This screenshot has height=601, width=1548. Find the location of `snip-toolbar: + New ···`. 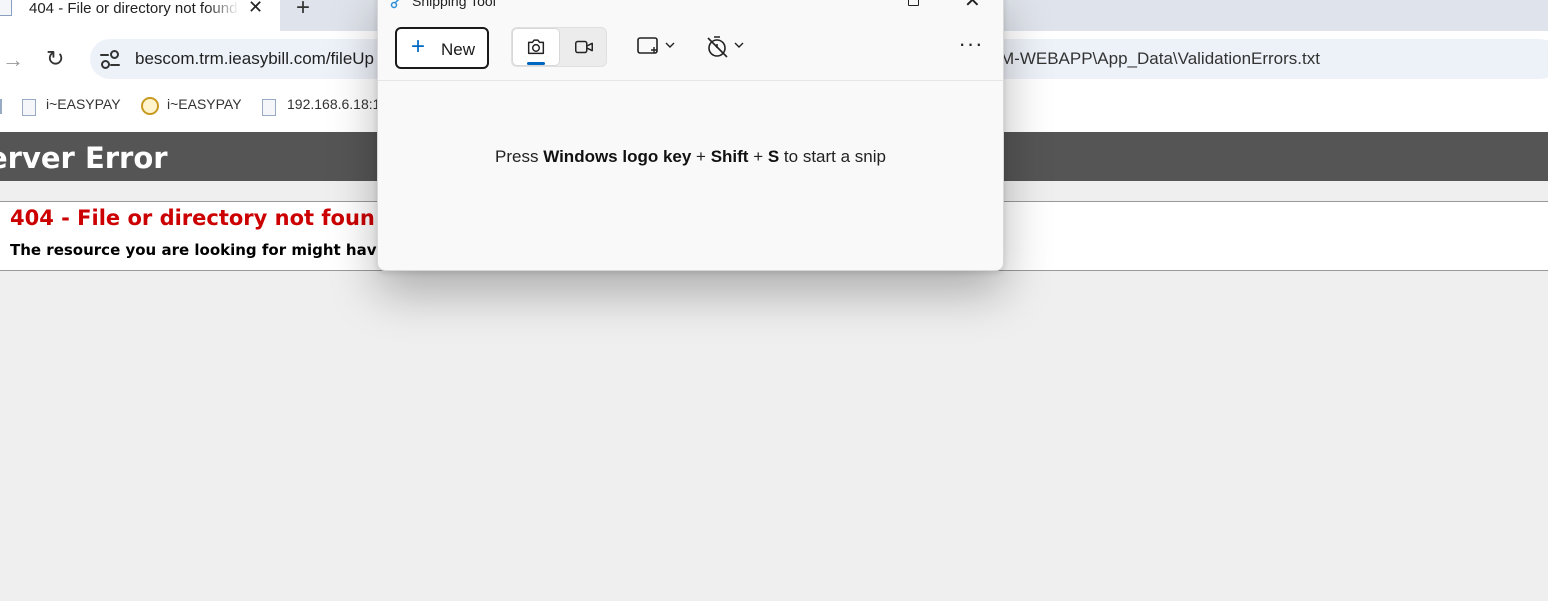

snip-toolbar: + New ··· is located at coordinates (690, 50).